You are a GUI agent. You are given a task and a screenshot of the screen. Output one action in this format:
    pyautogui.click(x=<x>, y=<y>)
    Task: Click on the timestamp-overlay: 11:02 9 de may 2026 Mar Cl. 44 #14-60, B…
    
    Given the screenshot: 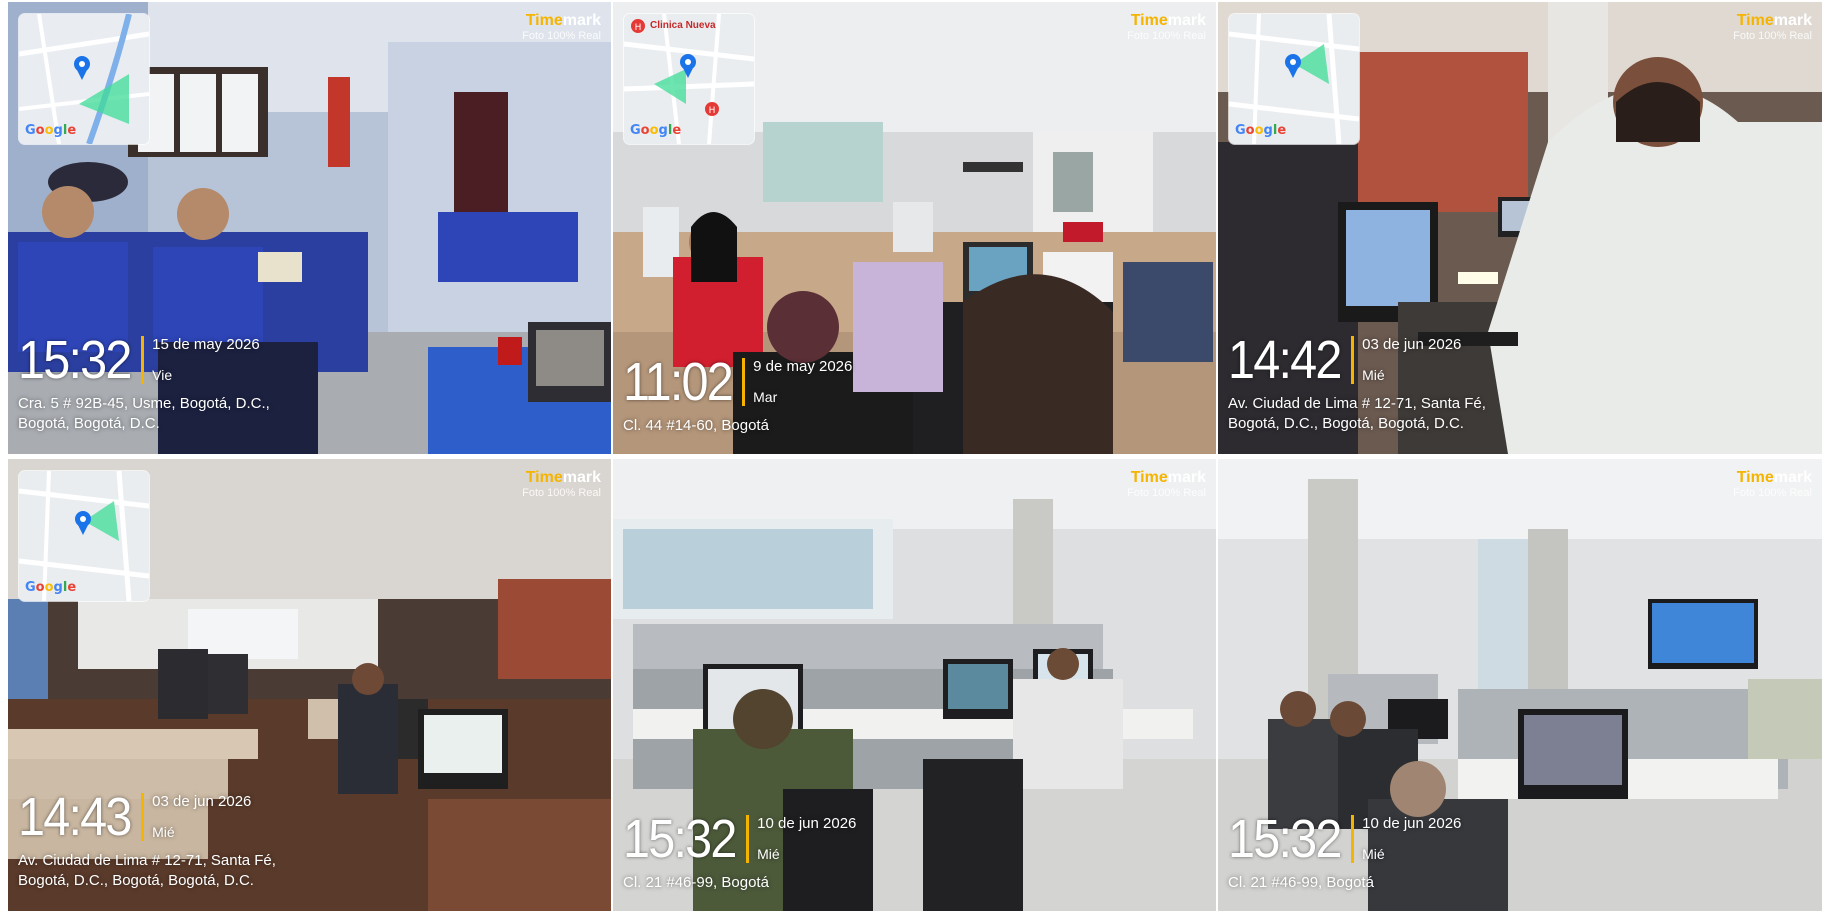 What is the action you would take?
    pyautogui.click(x=737, y=395)
    